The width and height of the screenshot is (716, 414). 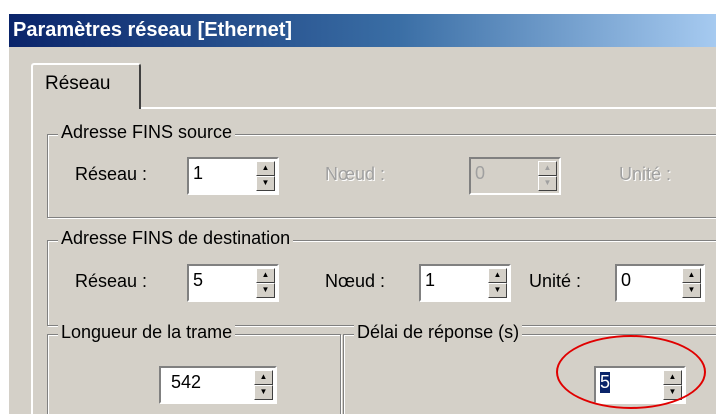 I want to click on destination-unit-spinner: 0 ▲ ▼, so click(x=660, y=283).